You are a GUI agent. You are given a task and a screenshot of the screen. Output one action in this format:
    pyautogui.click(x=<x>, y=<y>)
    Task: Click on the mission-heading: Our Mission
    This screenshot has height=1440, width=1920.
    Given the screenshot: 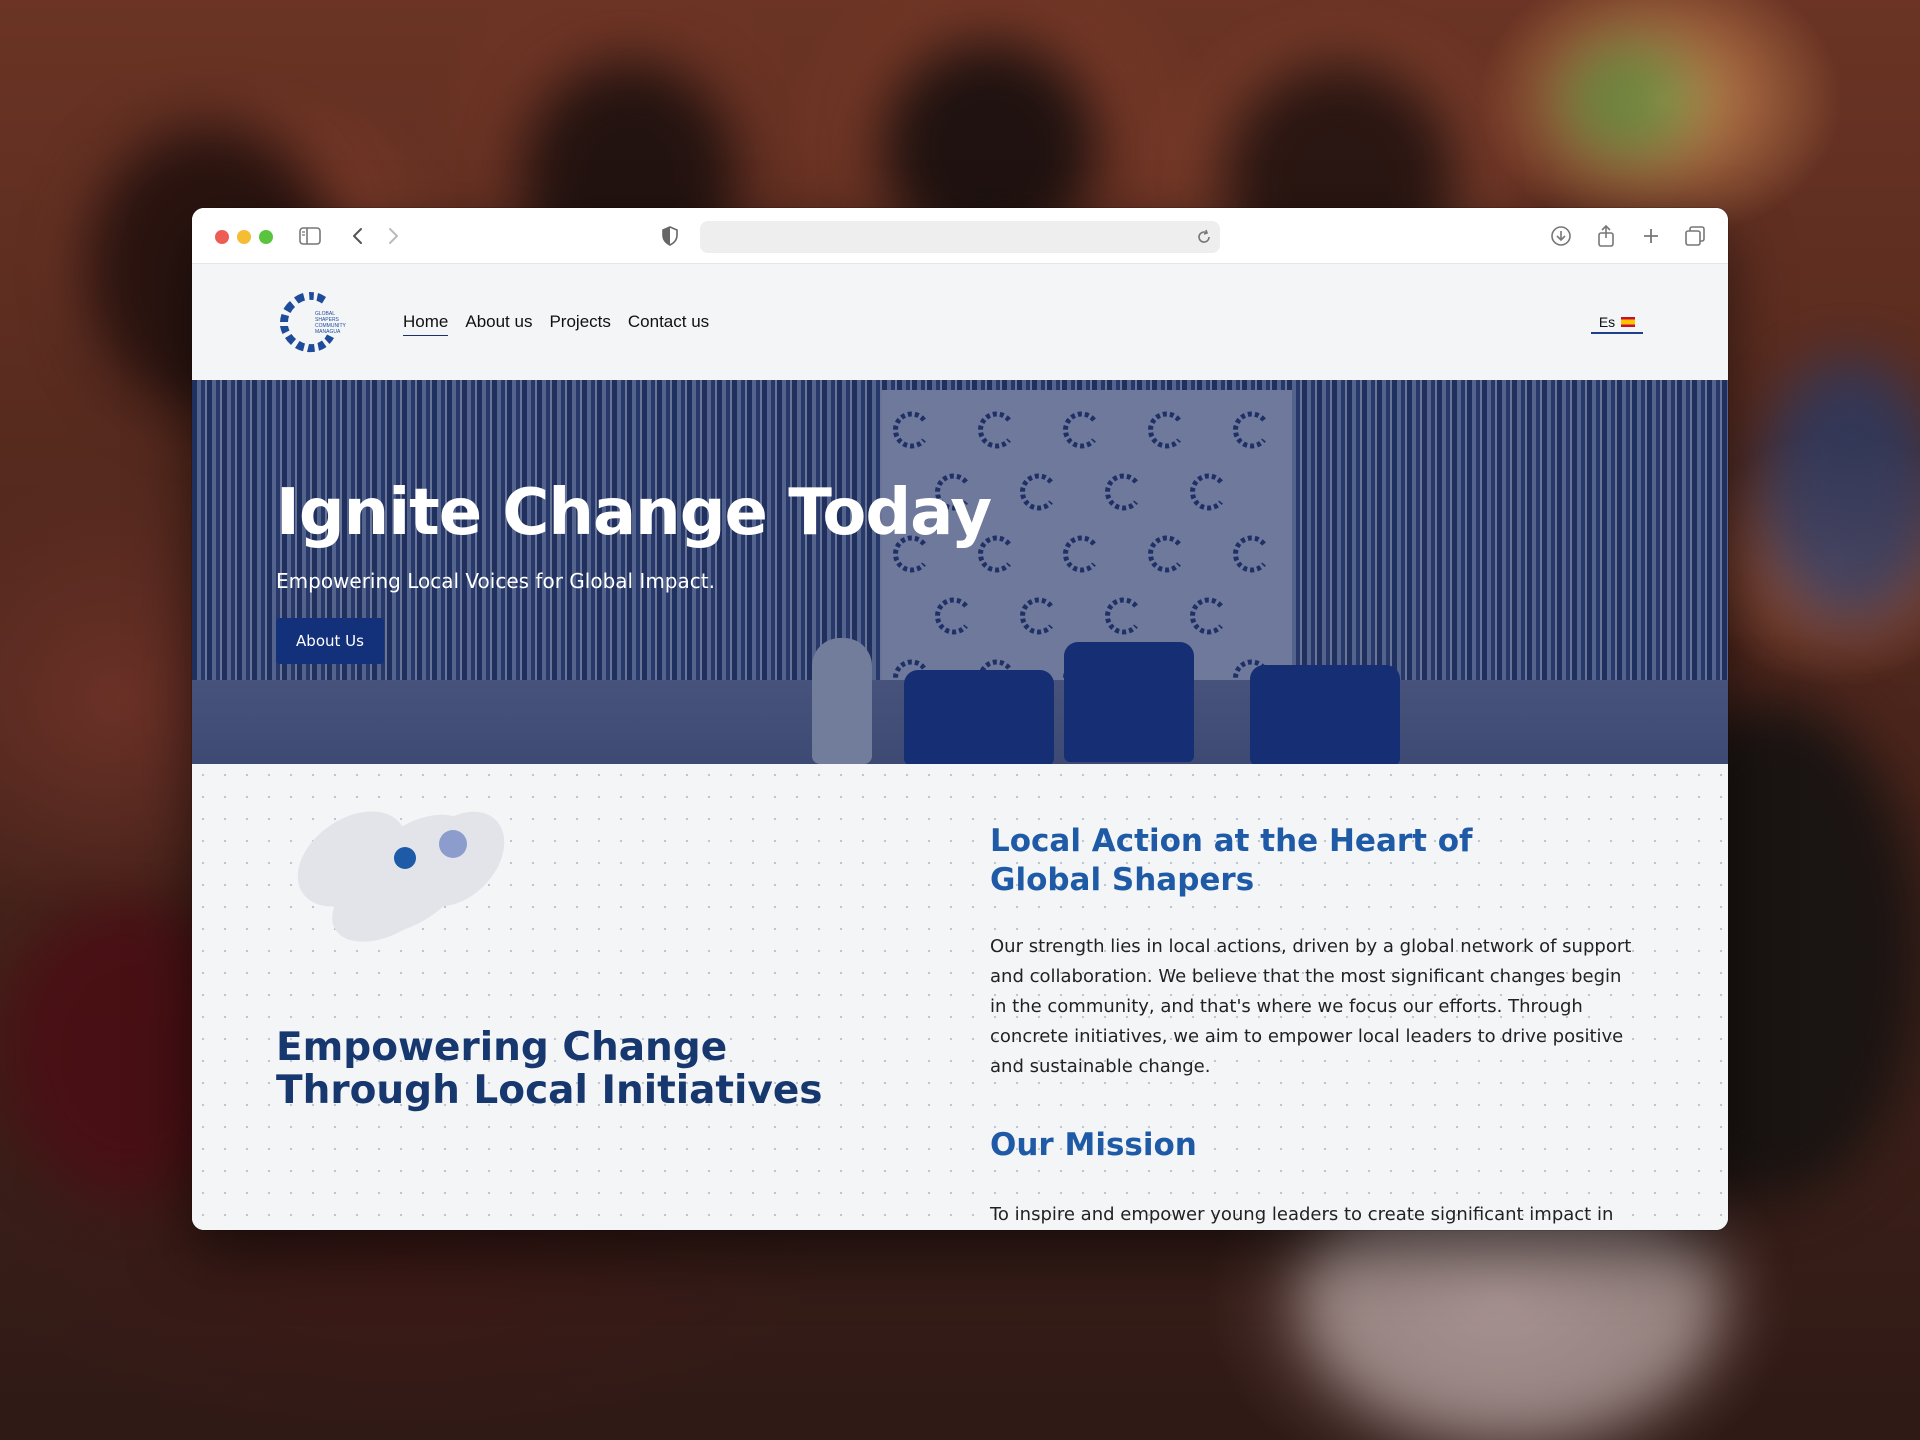 What is the action you would take?
    pyautogui.click(x=1093, y=1145)
    